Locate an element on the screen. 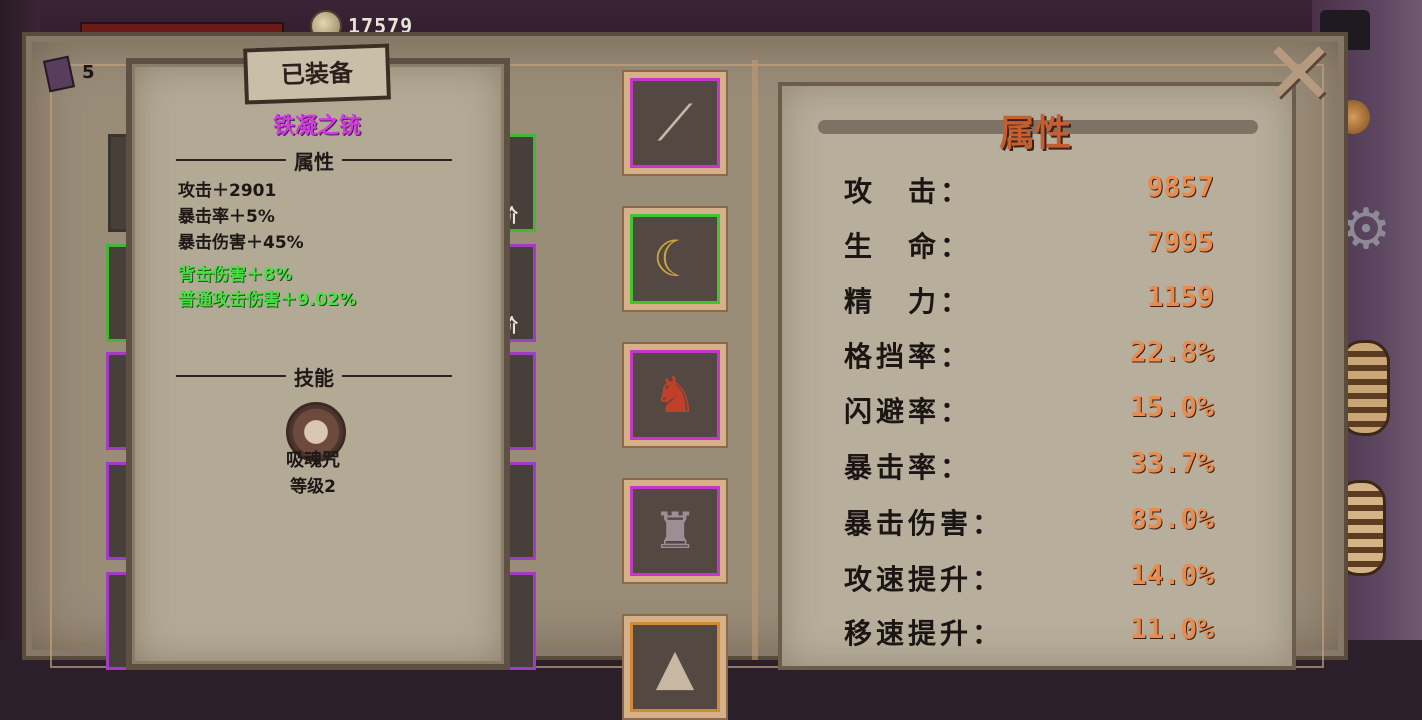  attr-label: 攻速提升： is located at coordinates (924, 579).